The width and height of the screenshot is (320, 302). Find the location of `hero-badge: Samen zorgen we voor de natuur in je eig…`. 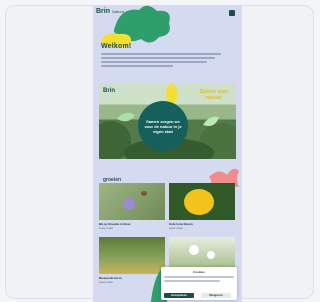

hero-badge: Samen zorgen we voor de natuur in je eig… is located at coordinates (163, 126).